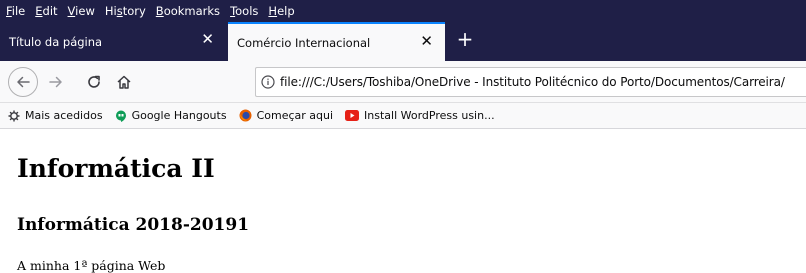  Describe the element at coordinates (133, 225) in the screenshot. I see `page-subheading: Informática 2018-20191` at that location.